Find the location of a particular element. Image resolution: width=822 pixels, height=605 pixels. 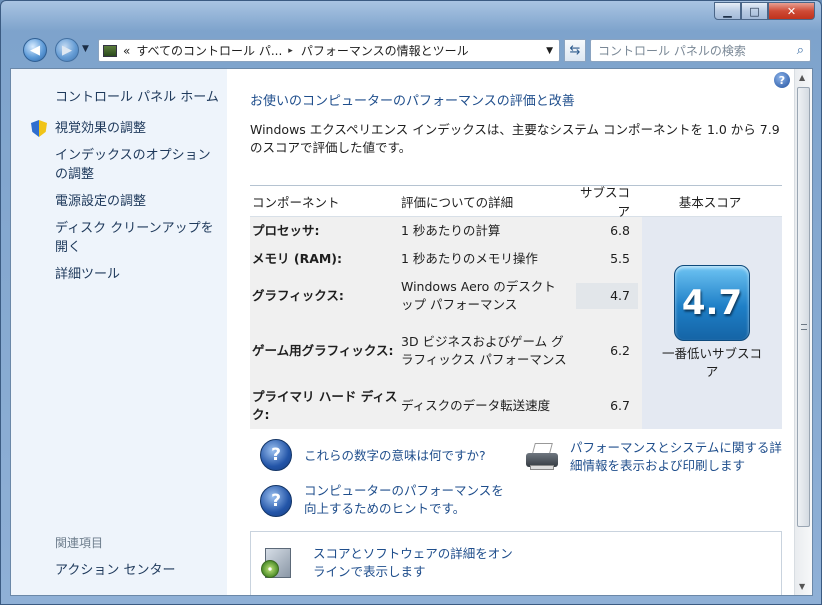

online-details-box: スコアとソフトウェアの詳細をオンラインで表示します is located at coordinates (516, 563).